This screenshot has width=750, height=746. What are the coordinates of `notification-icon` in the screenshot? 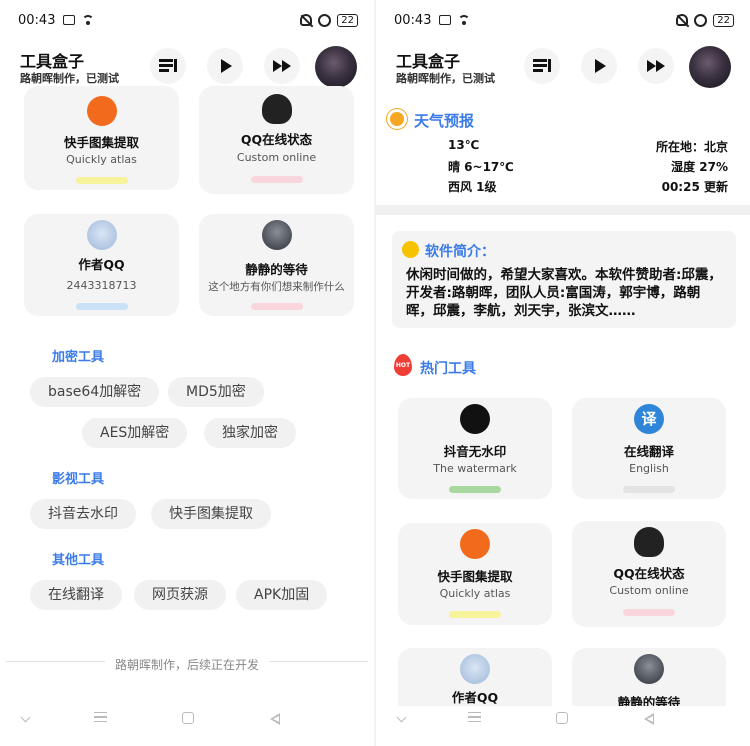 It's located at (445, 20).